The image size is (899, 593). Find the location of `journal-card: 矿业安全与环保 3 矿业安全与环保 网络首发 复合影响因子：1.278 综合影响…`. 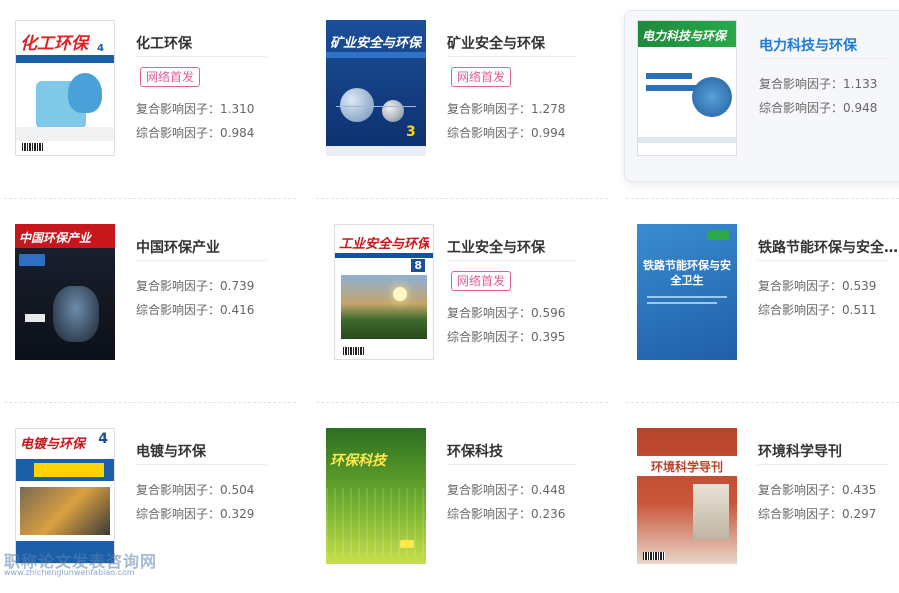

journal-card: 矿业安全与环保 3 矿业安全与环保 网络首发 复合影响因子：1.278 综合影响… is located at coordinates (457, 92).